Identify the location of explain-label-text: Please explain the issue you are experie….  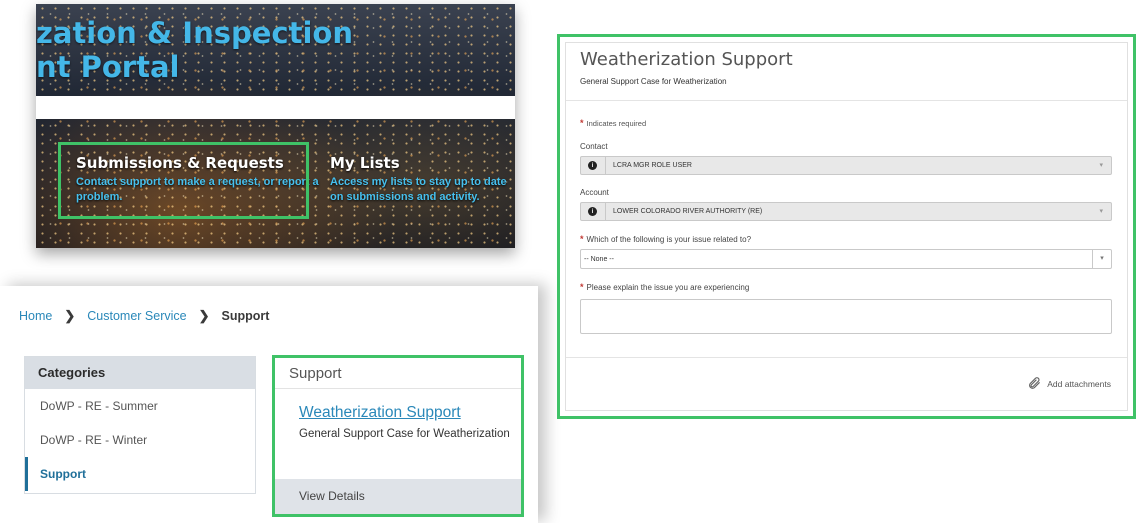
(668, 287).